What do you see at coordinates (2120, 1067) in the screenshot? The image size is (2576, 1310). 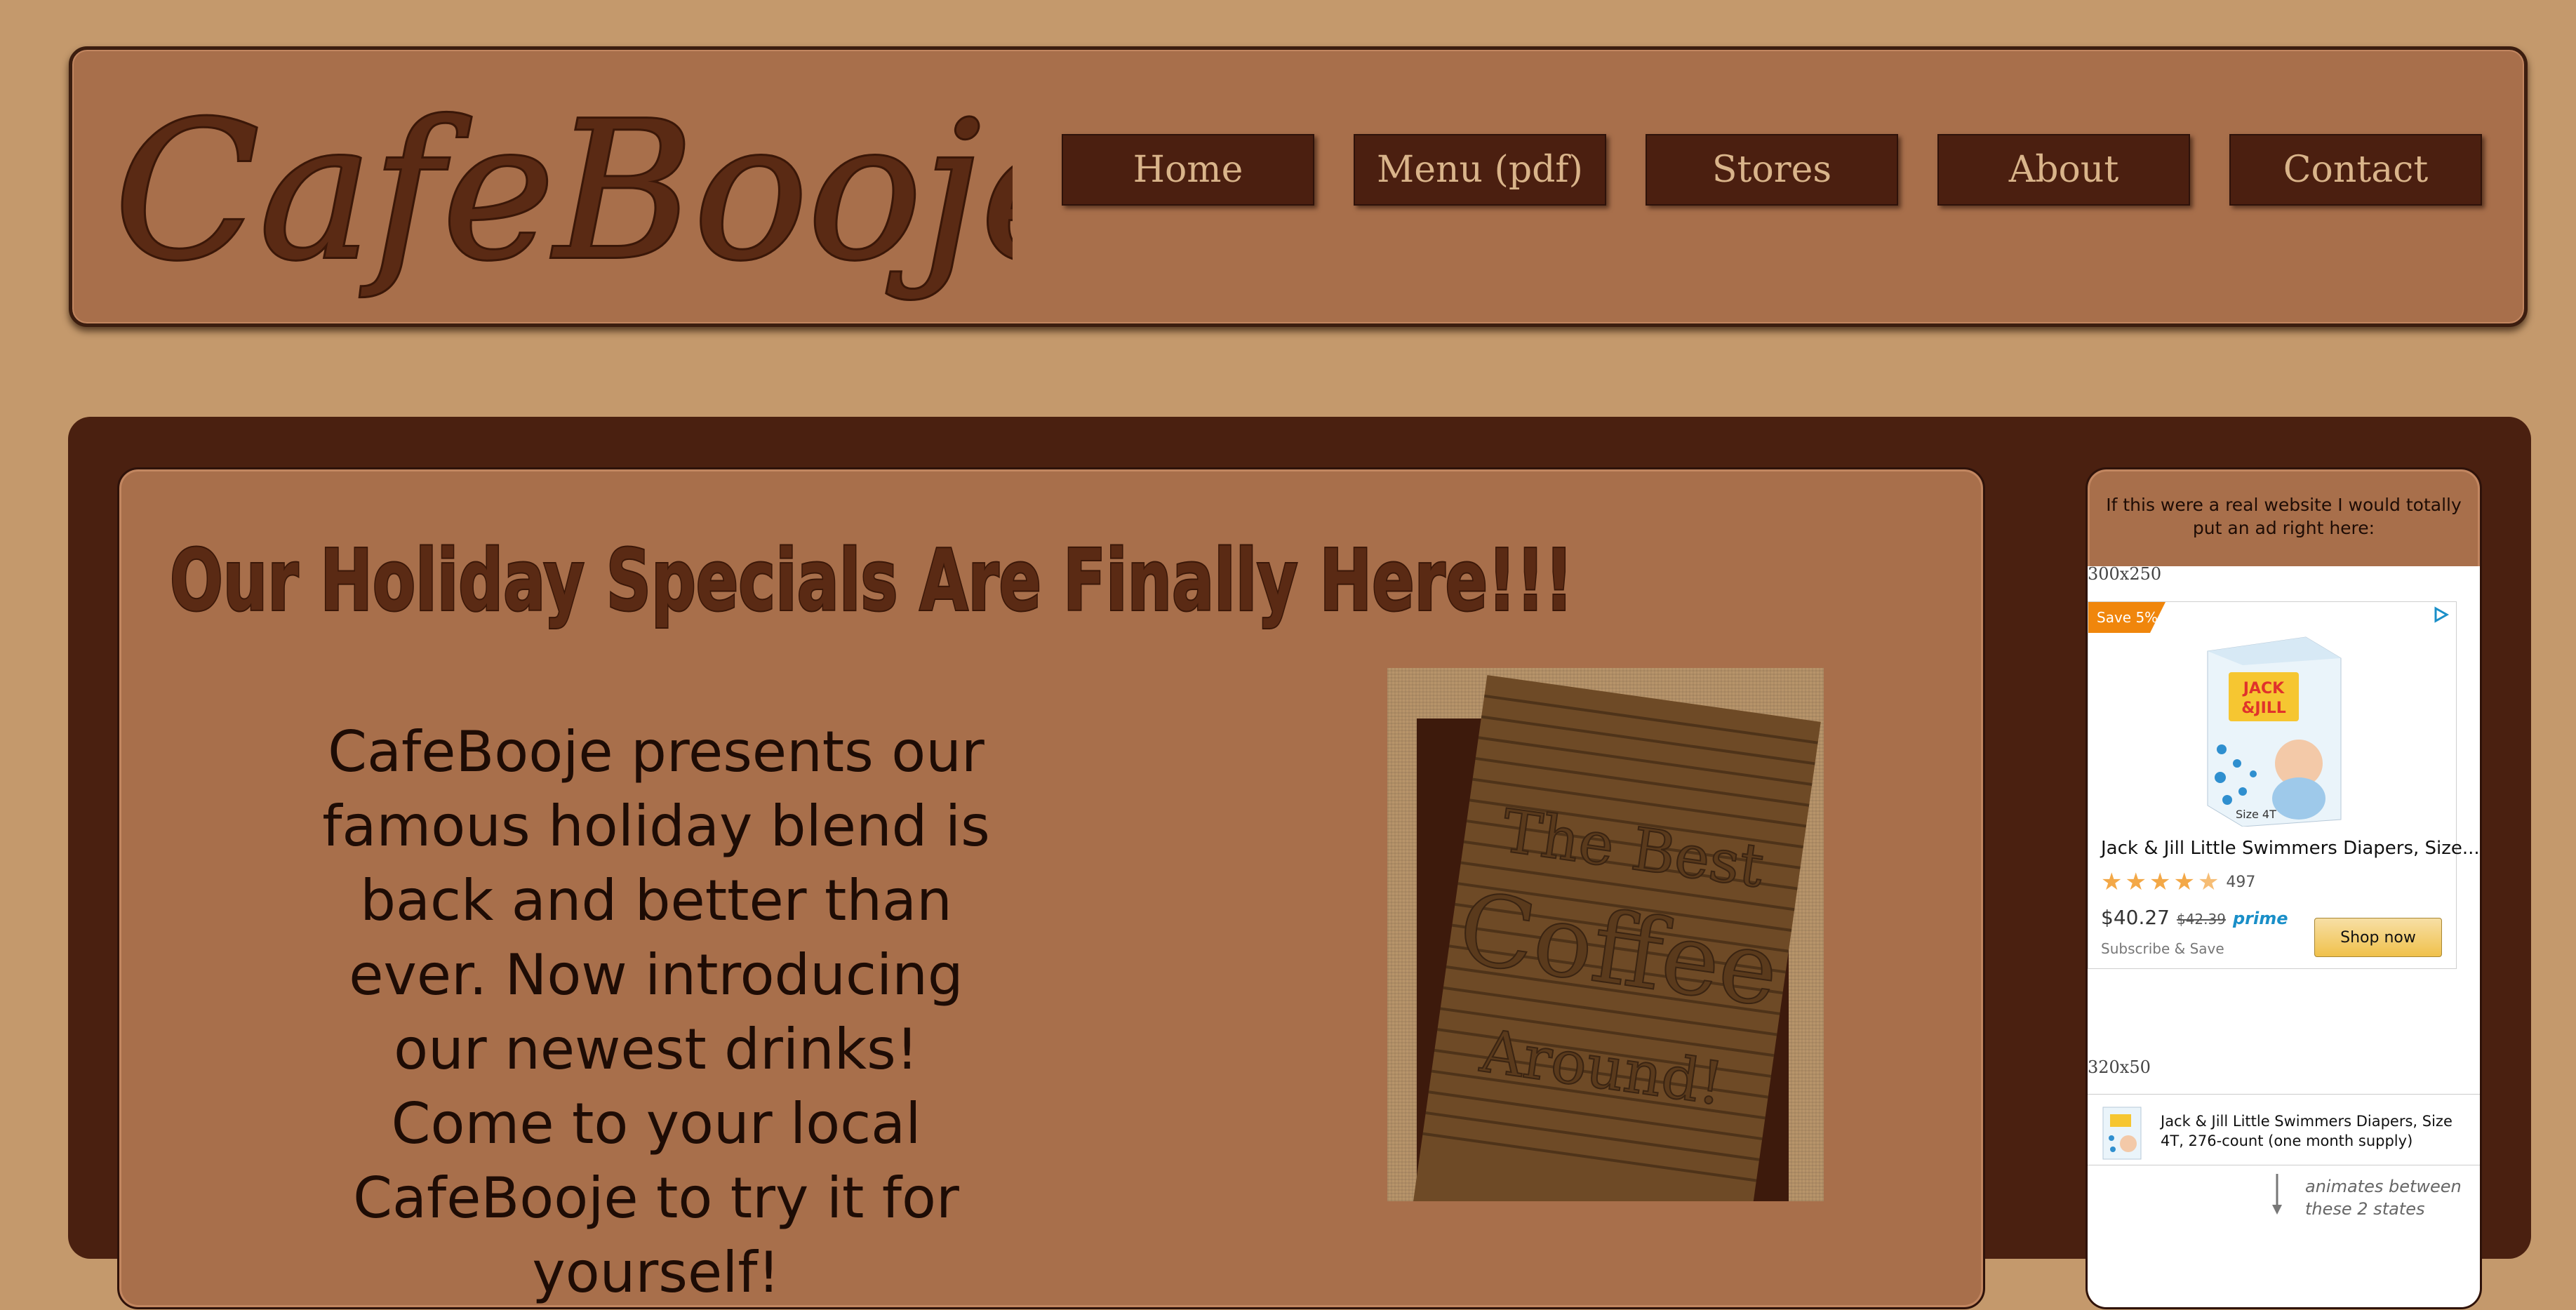 I see `ad2-size-label: 320x50` at bounding box center [2120, 1067].